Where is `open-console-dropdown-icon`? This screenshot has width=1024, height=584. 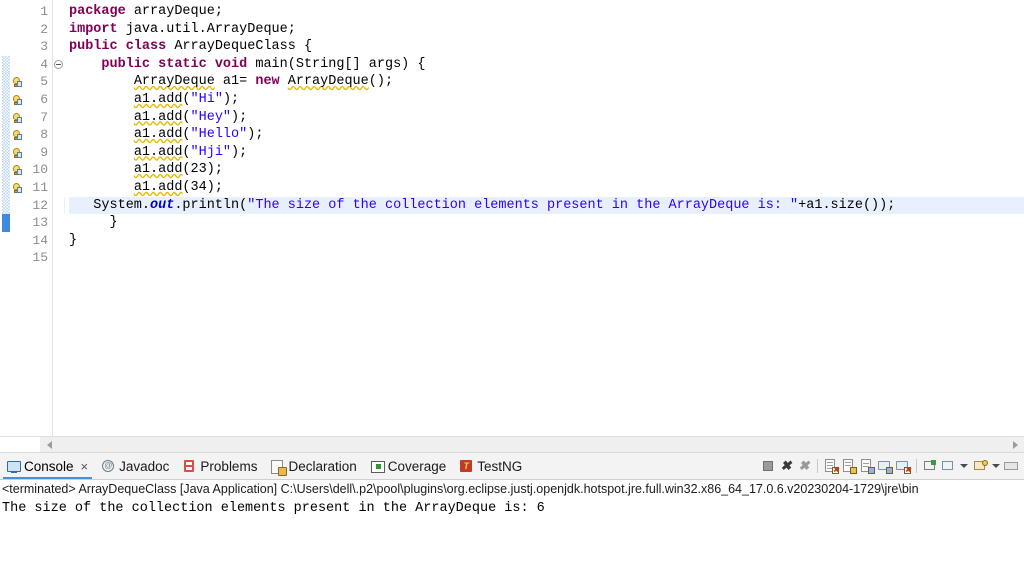 open-console-dropdown-icon is located at coordinates (996, 466).